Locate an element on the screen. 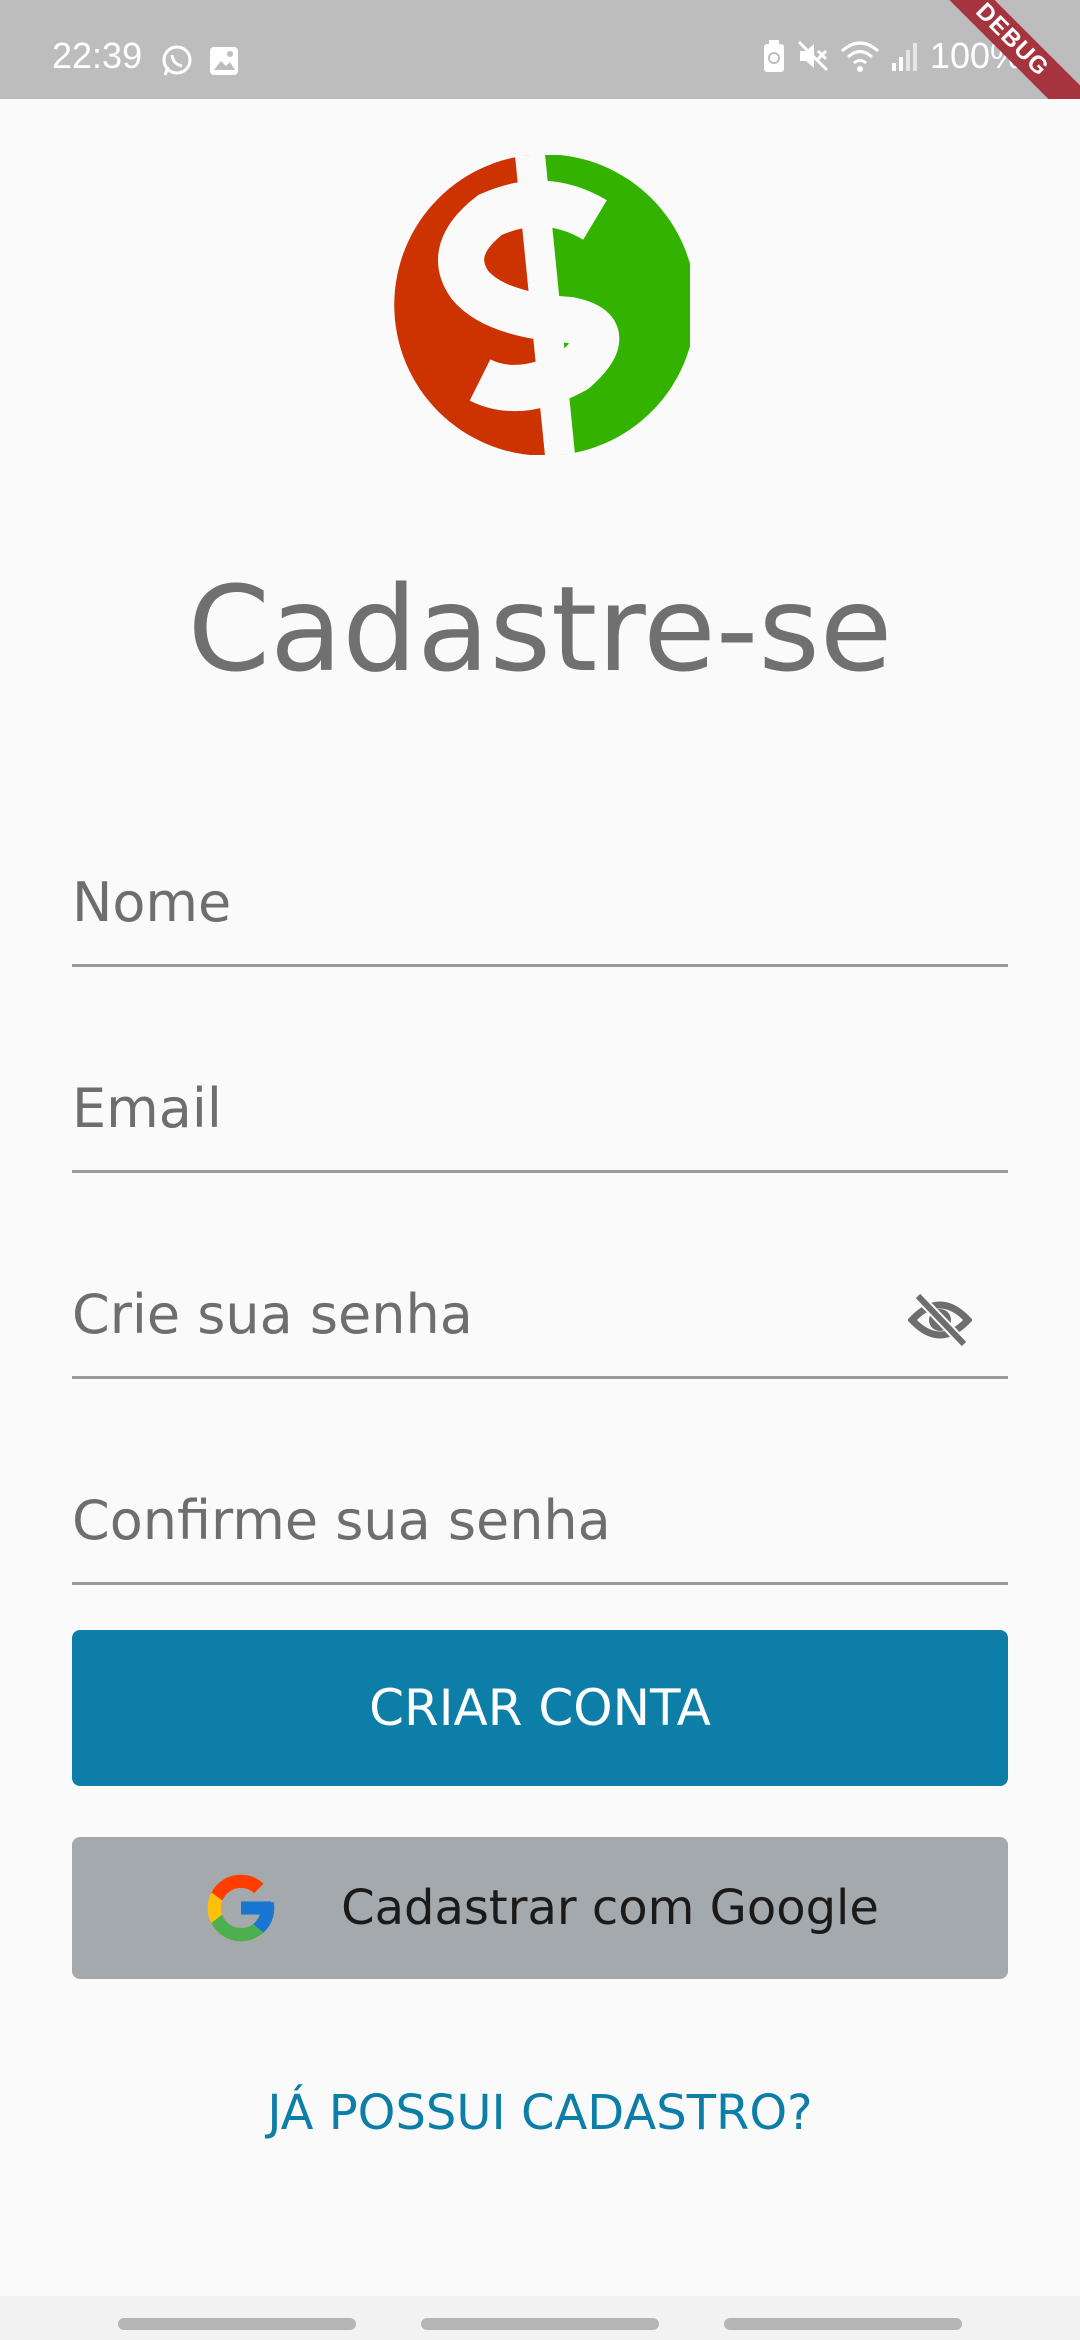 This screenshot has width=1080, height=2340. signal-icon is located at coordinates (904, 57).